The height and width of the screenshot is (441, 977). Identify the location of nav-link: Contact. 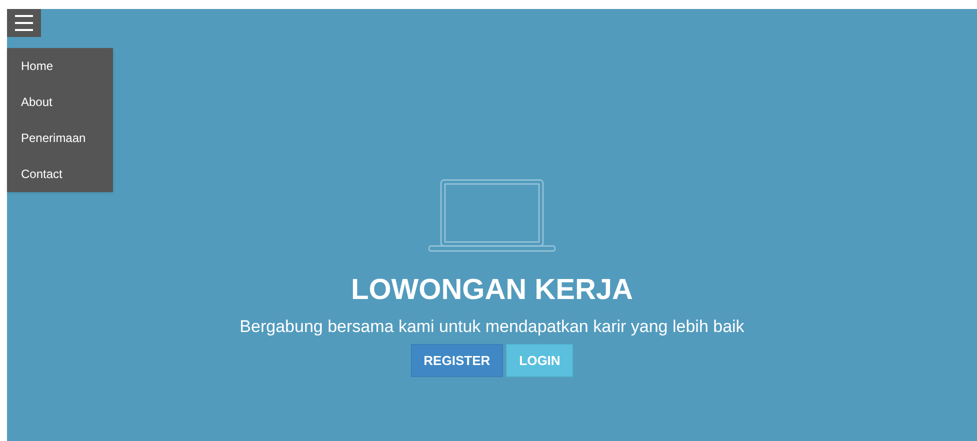
(60, 174).